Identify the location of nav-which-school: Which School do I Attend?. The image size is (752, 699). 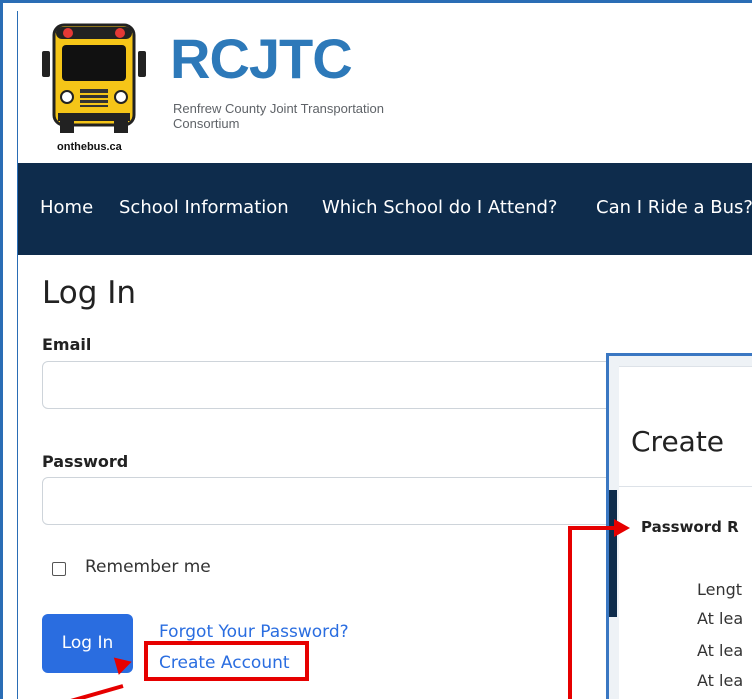
(439, 207).